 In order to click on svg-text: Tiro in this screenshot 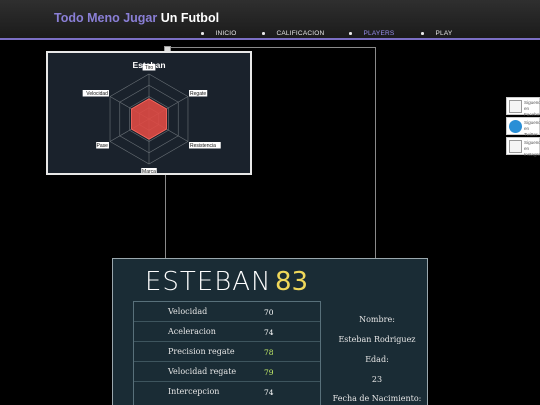, I will do `click(149, 68)`.